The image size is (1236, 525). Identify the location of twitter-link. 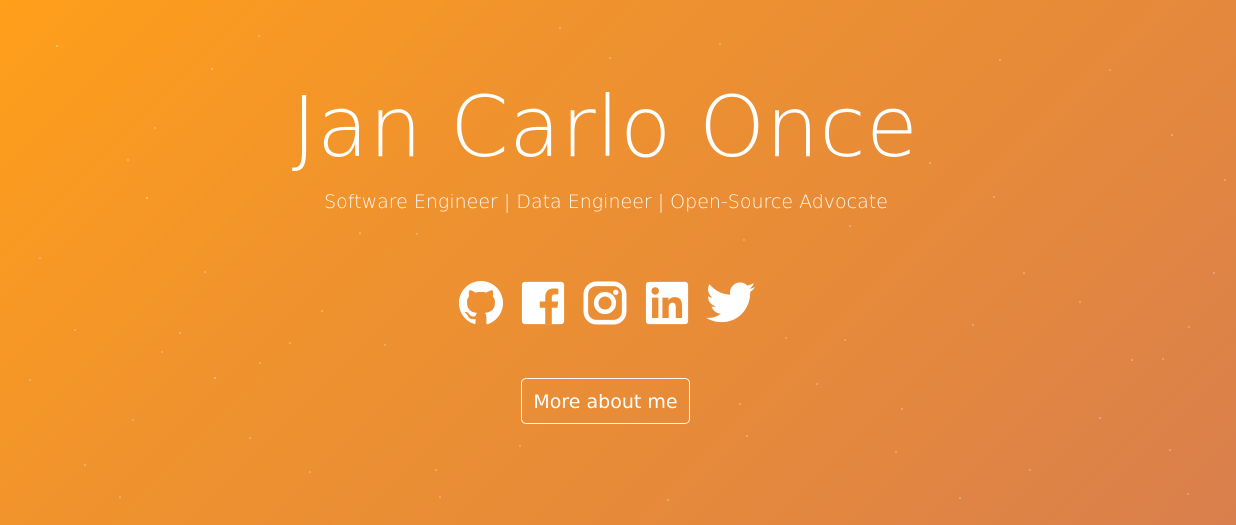
(731, 303).